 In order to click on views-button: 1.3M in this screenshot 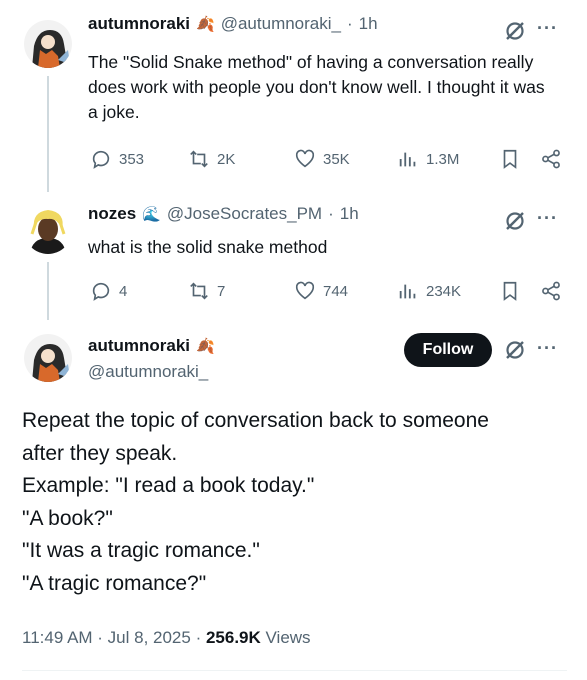, I will do `click(428, 159)`.